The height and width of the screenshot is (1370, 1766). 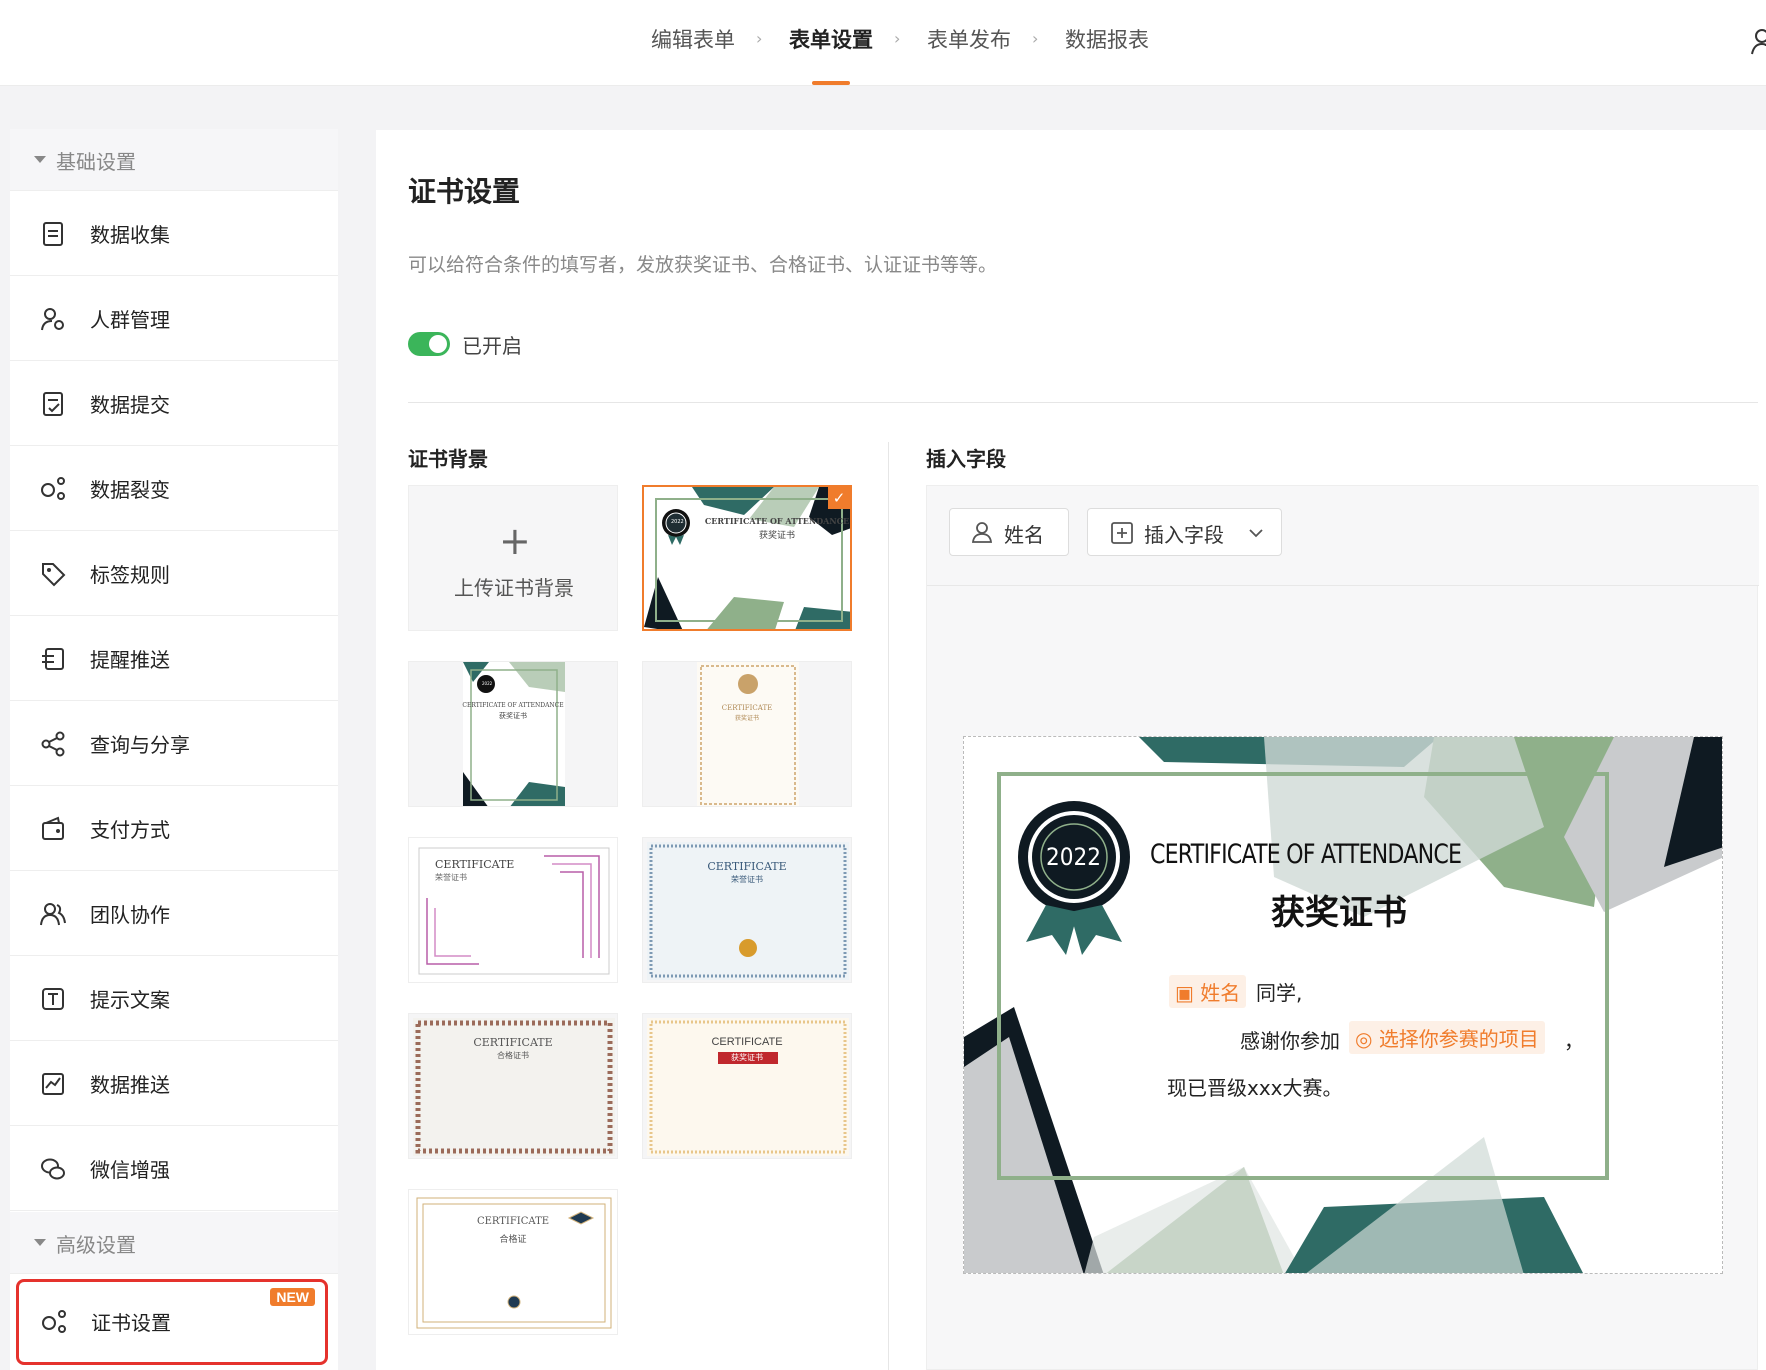 I want to click on thumb-subtitle: 合格证, so click(x=513, y=1240).